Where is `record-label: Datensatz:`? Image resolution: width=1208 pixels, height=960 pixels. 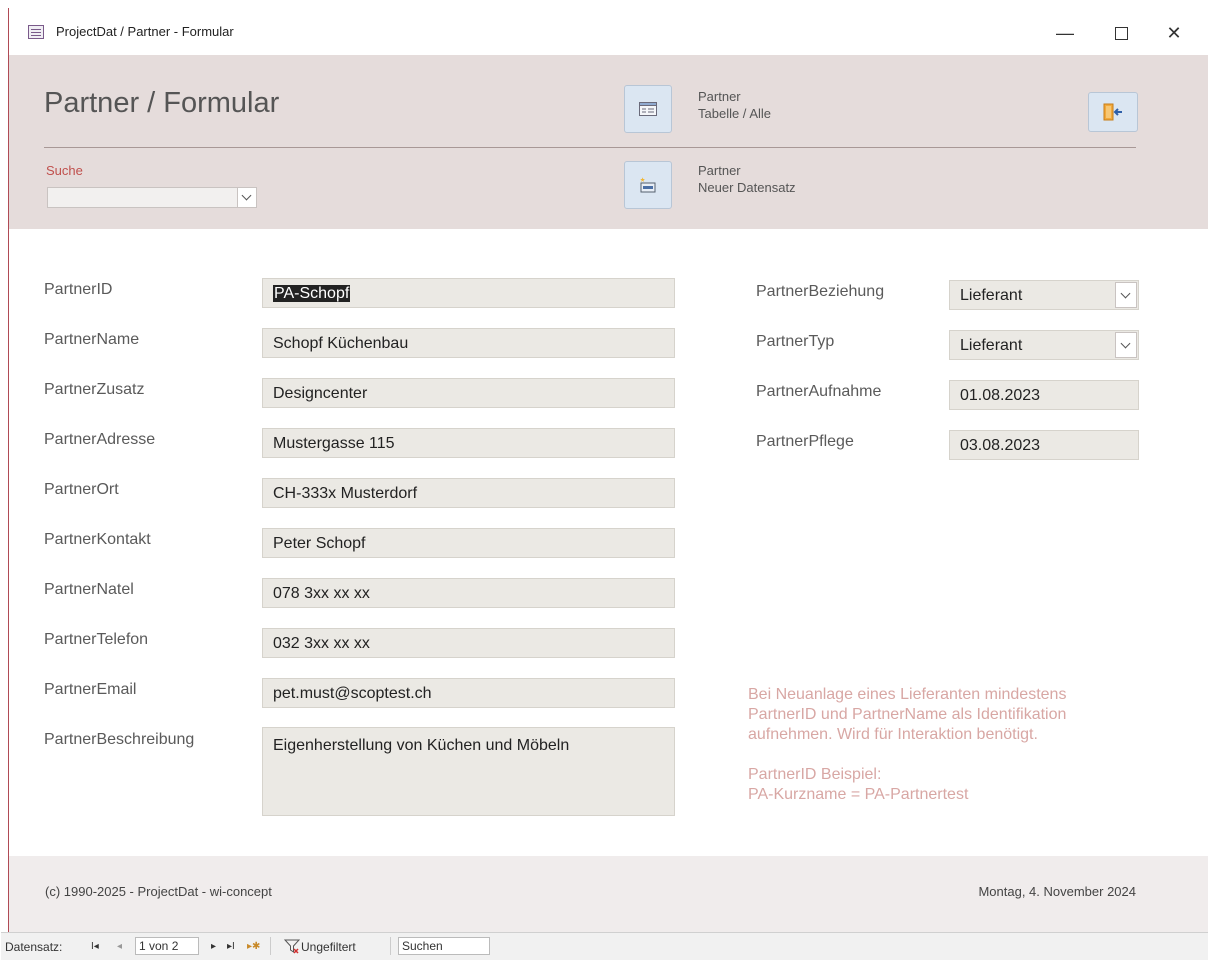
record-label: Datensatz: is located at coordinates (34, 947).